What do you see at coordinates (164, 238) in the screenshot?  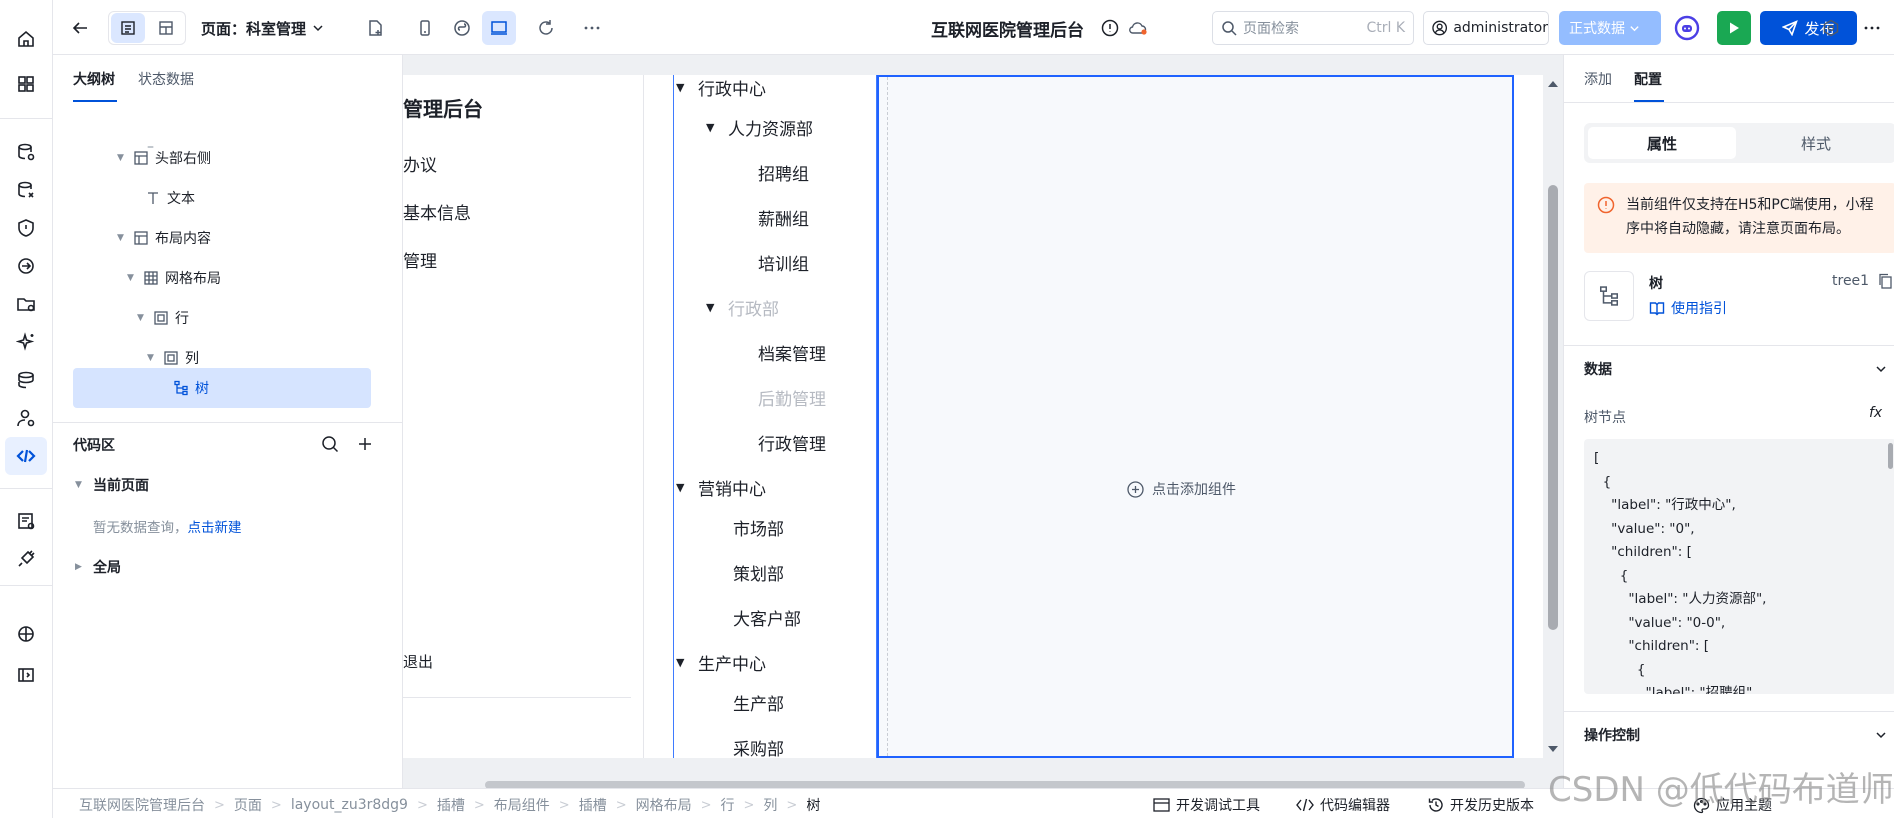 I see `outline-node-layout-content: ▼ 布局内容` at bounding box center [164, 238].